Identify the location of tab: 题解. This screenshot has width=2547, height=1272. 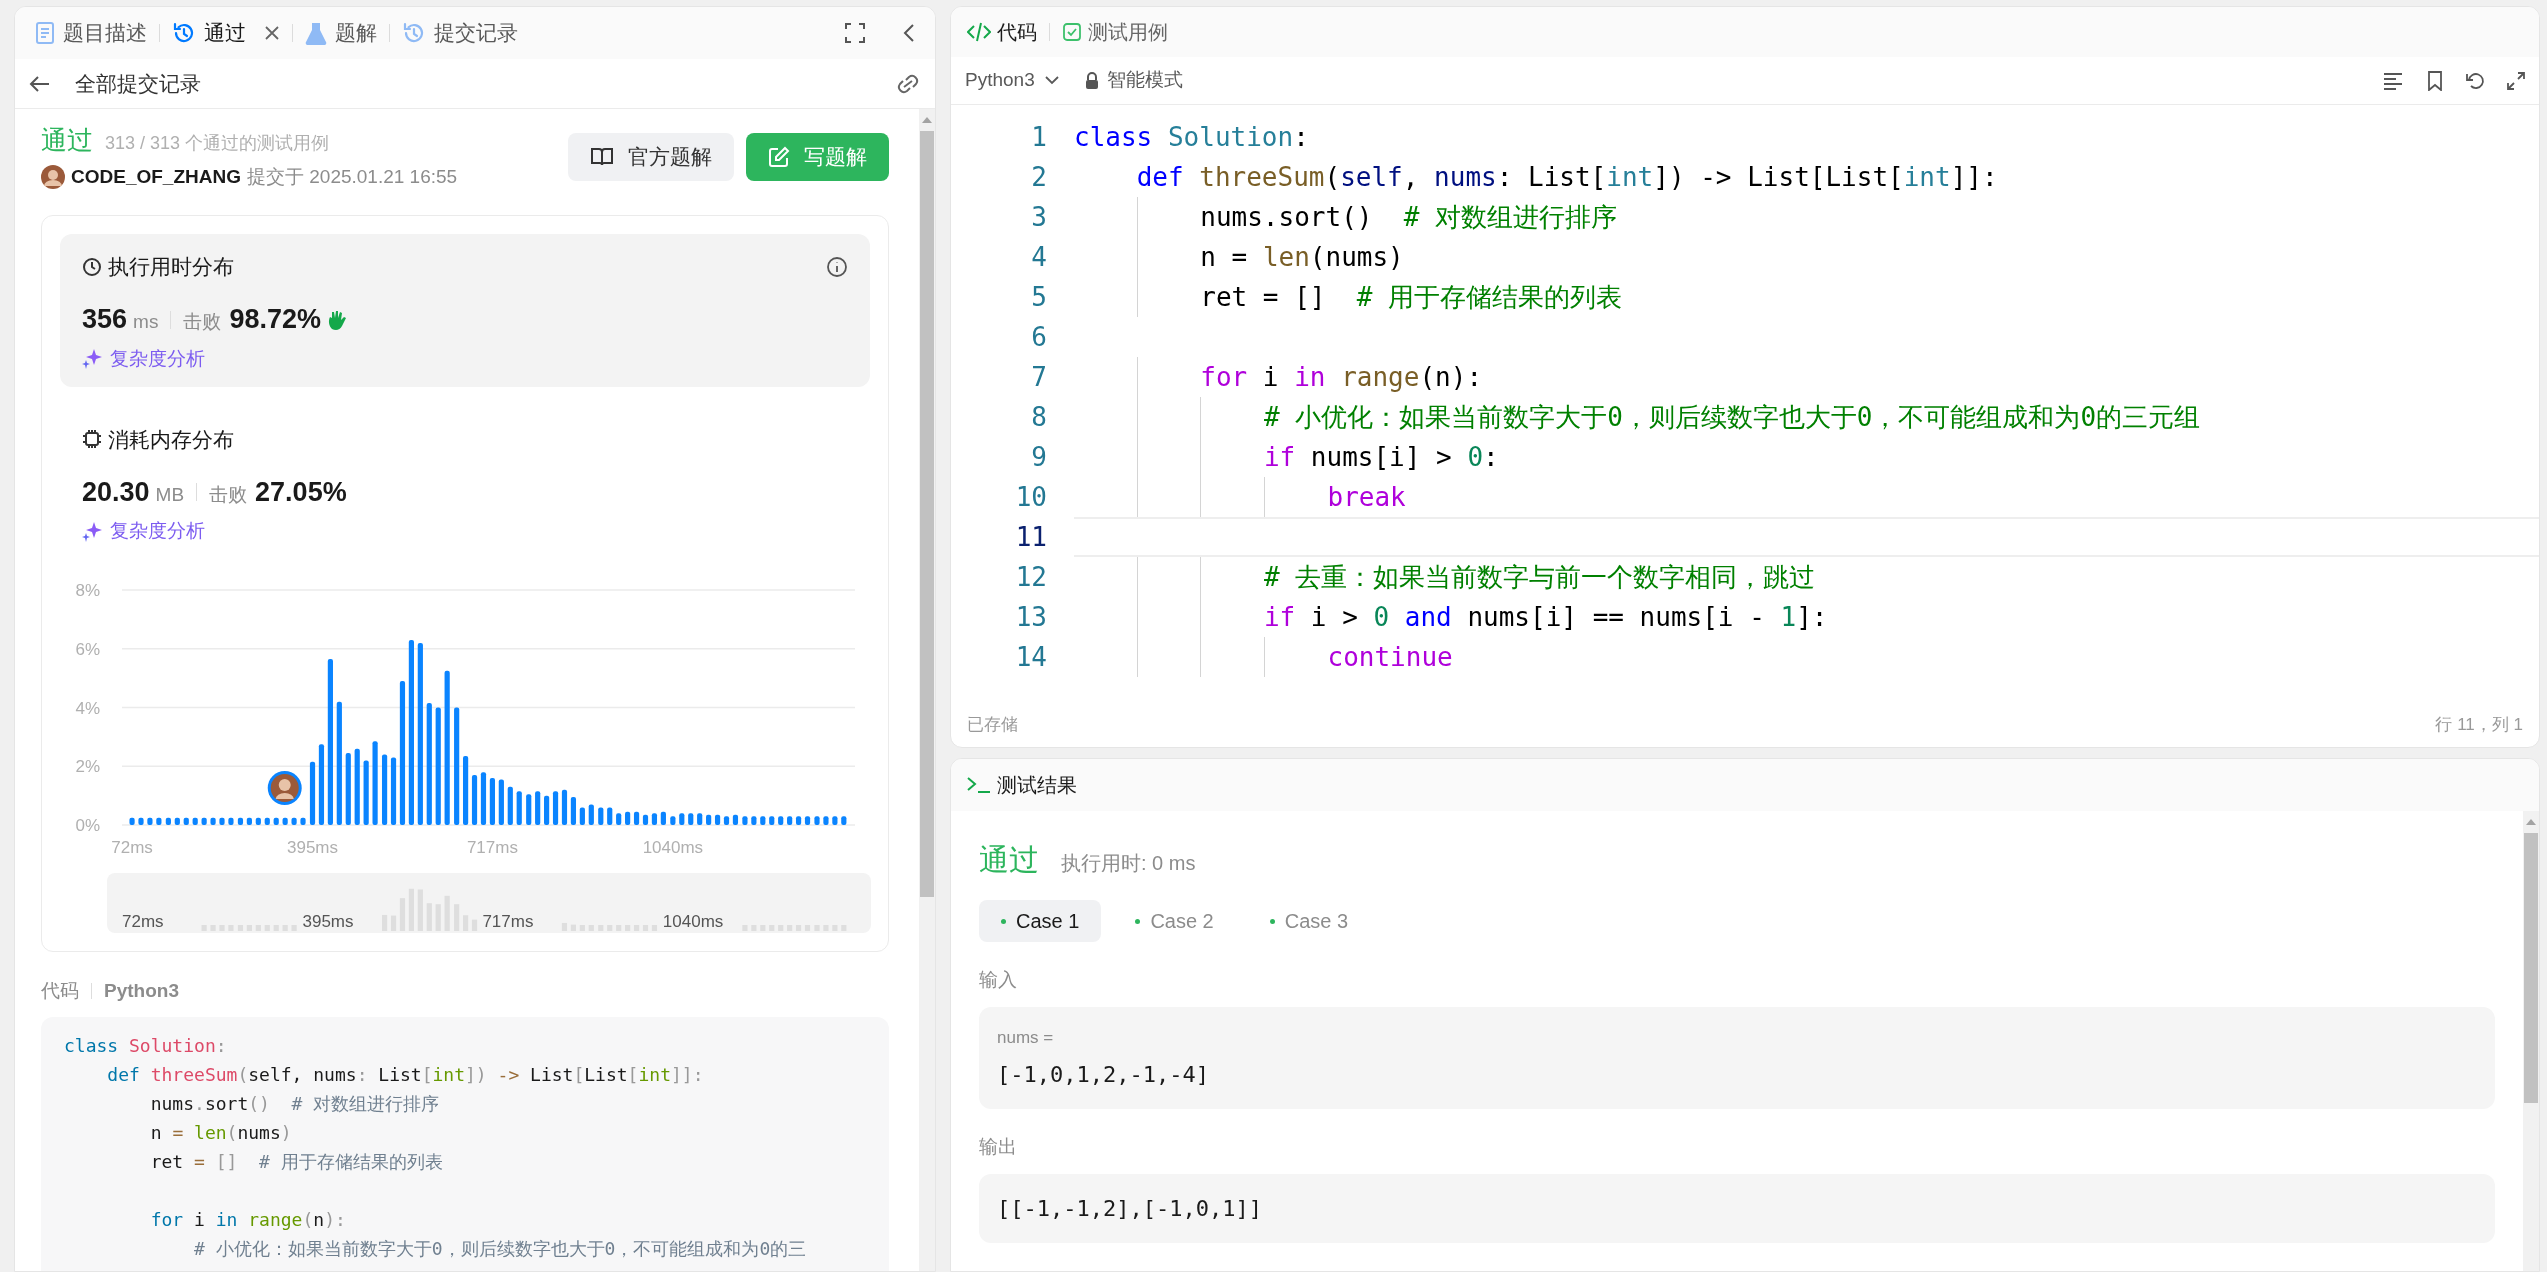
(341, 33).